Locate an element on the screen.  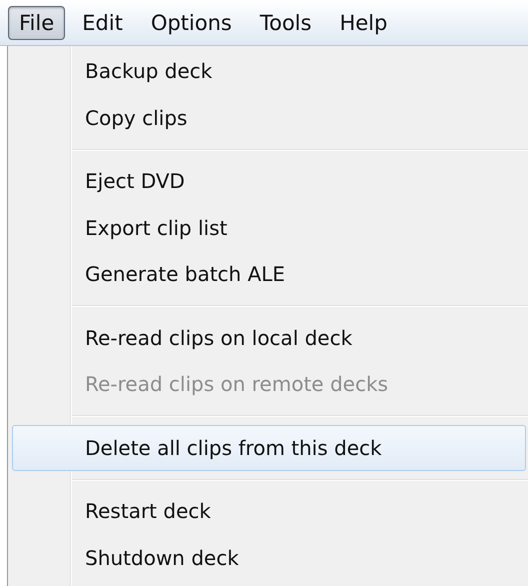
menu-item: Generate batch ALE is located at coordinates (269, 274).